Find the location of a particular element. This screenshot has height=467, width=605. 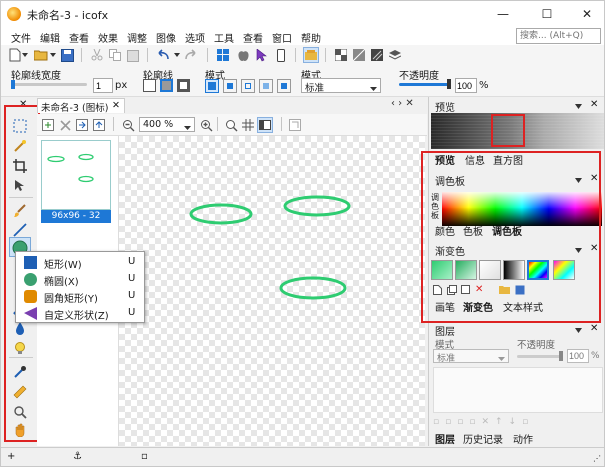

move-layer-down-icon: ↓ is located at coordinates (513, 423).